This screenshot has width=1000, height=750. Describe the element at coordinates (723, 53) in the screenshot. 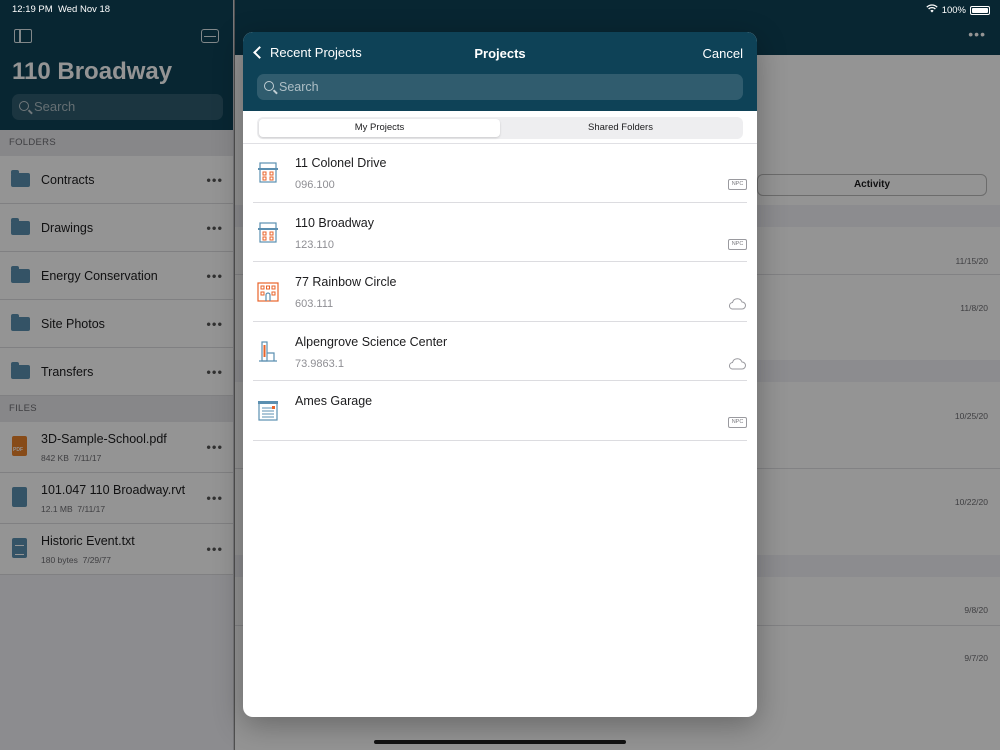

I see `cancel-button: Cancel` at that location.